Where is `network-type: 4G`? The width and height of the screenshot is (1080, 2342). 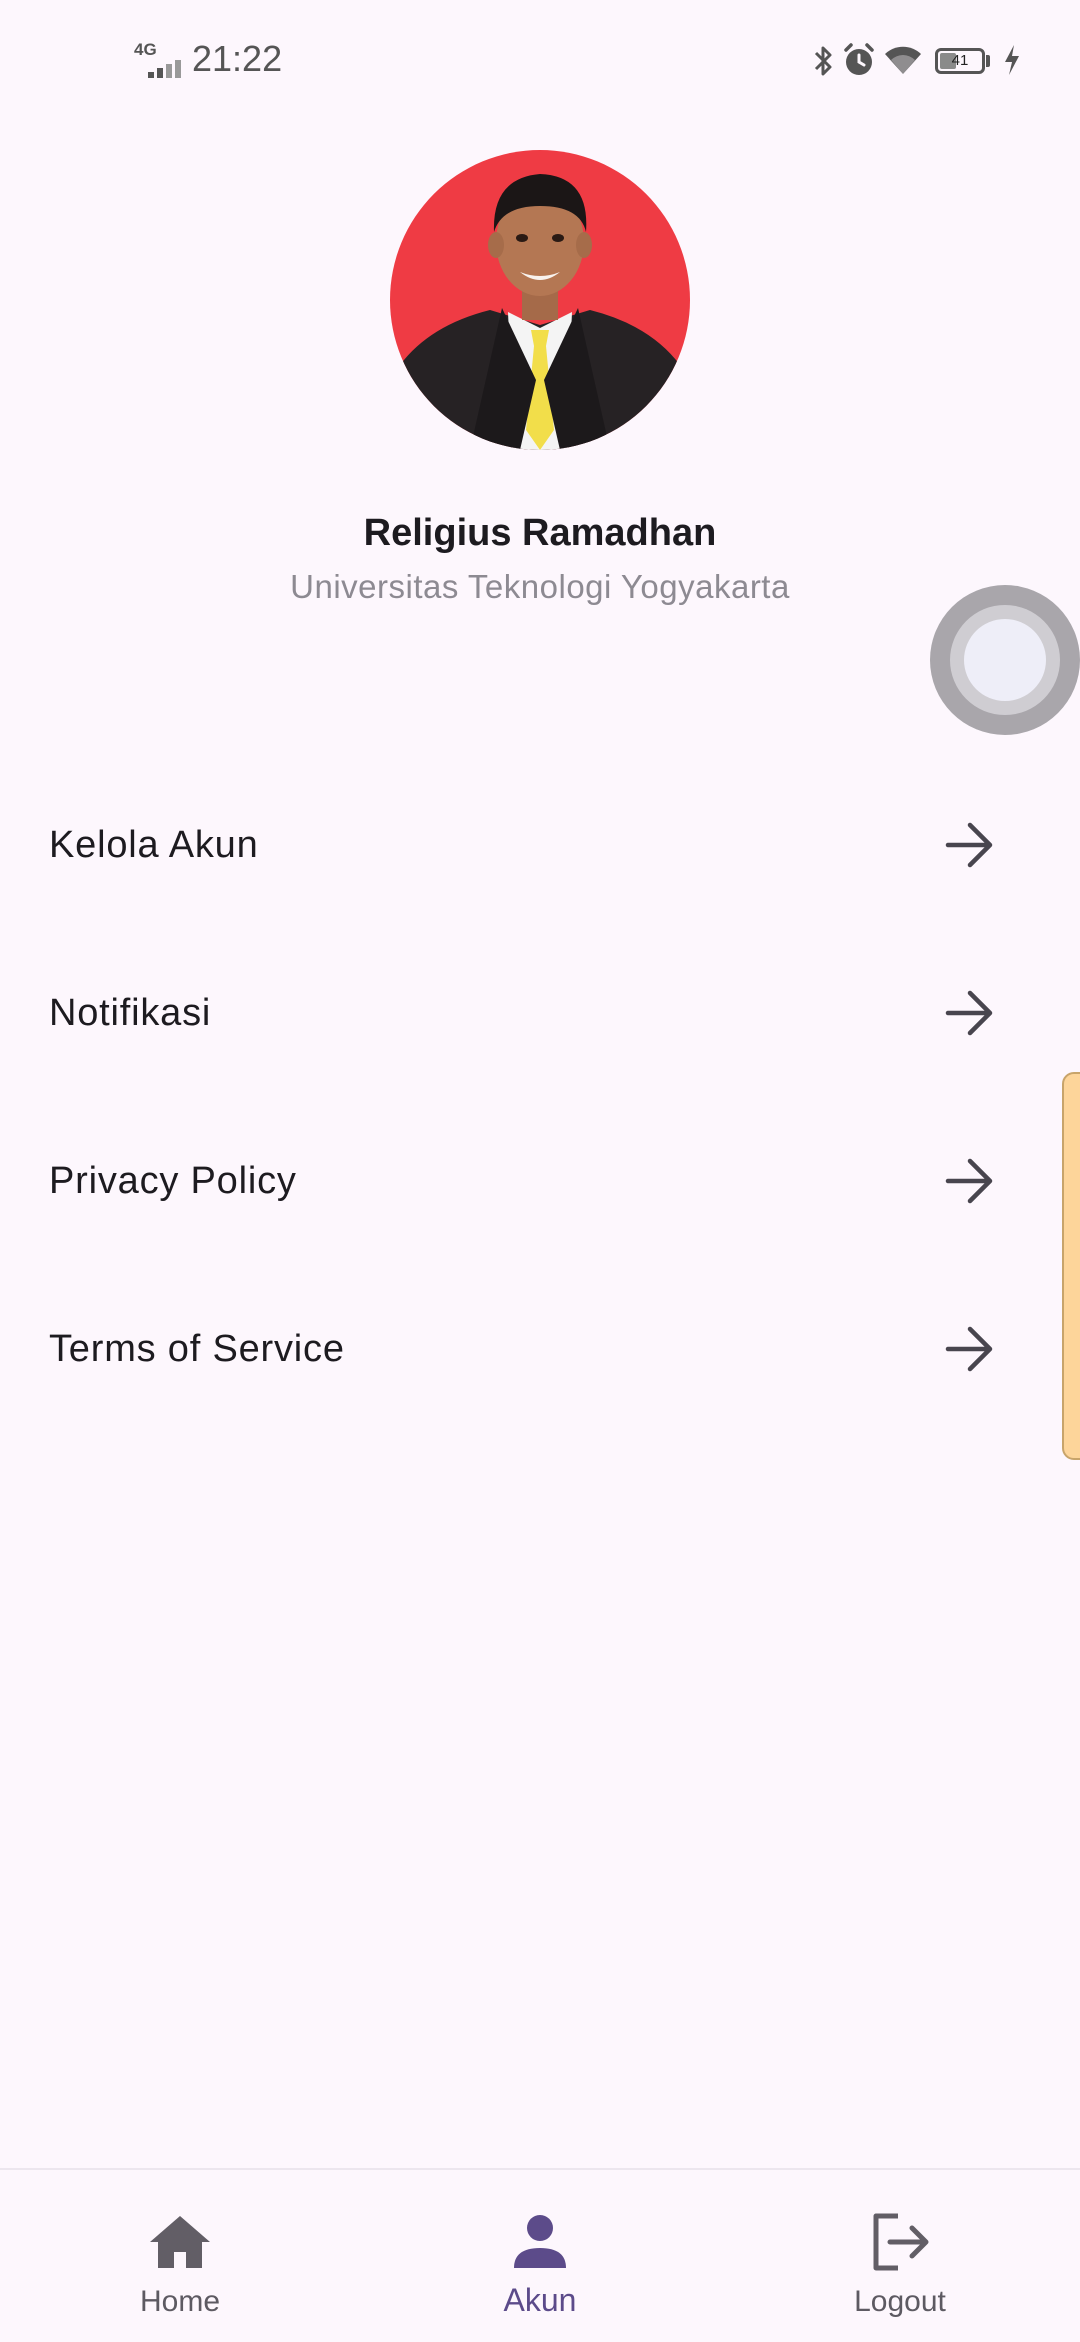
network-type: 4G is located at coordinates (145, 49).